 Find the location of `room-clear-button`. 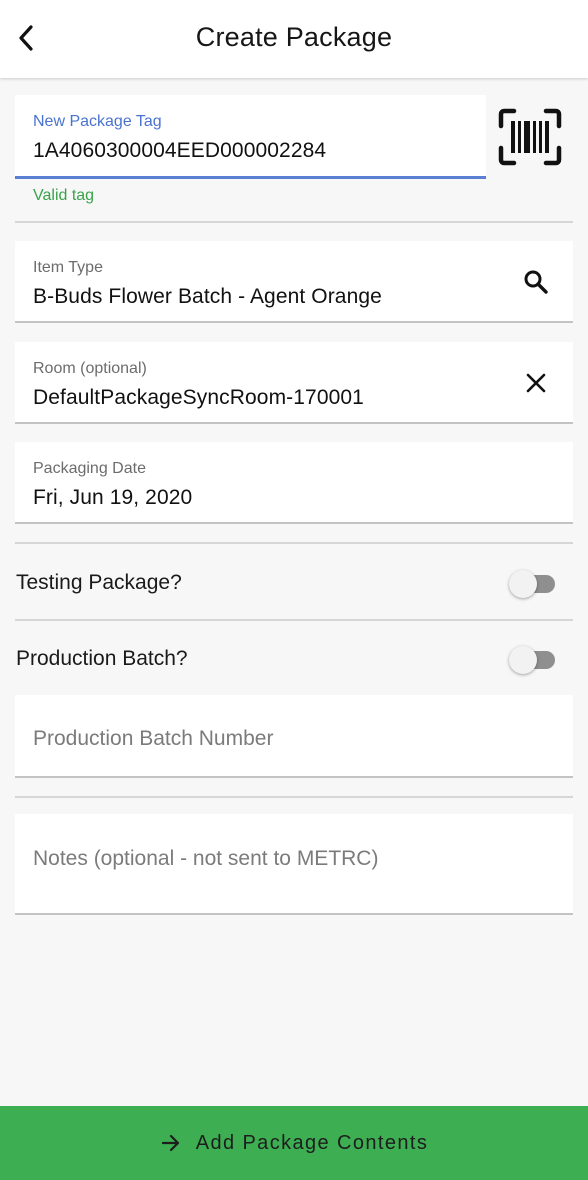

room-clear-button is located at coordinates (536, 383).